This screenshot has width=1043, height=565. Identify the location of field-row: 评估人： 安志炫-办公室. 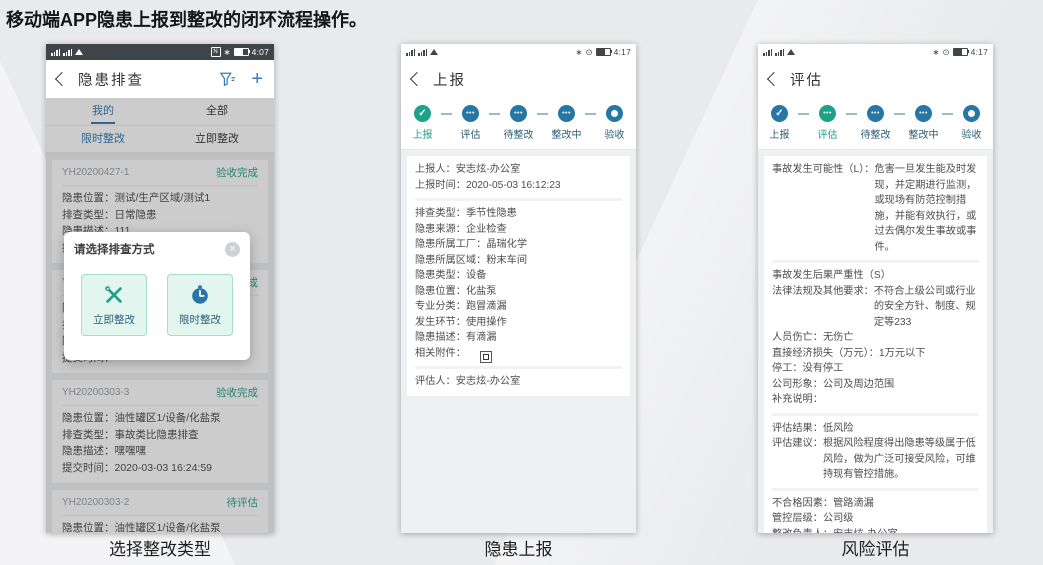
(518, 382).